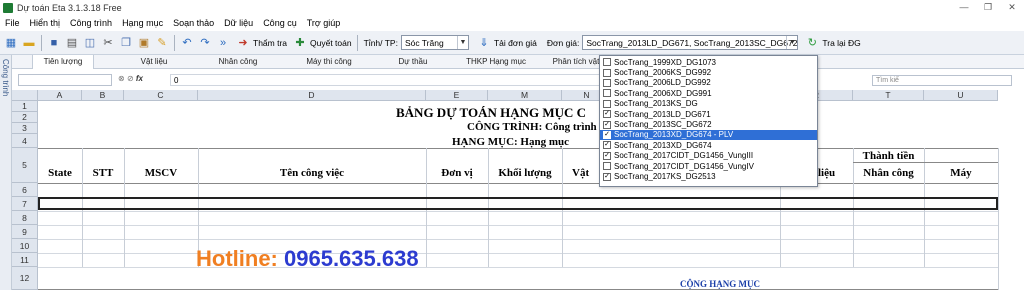 The width and height of the screenshot is (1024, 290). I want to click on column-header: M, so click(525, 95).